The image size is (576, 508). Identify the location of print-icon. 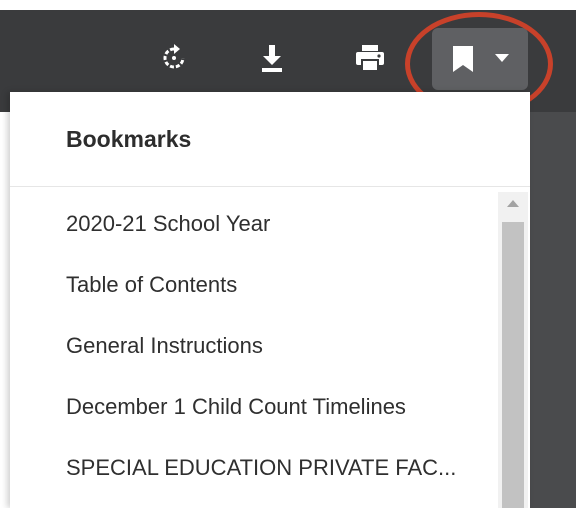
(370, 58).